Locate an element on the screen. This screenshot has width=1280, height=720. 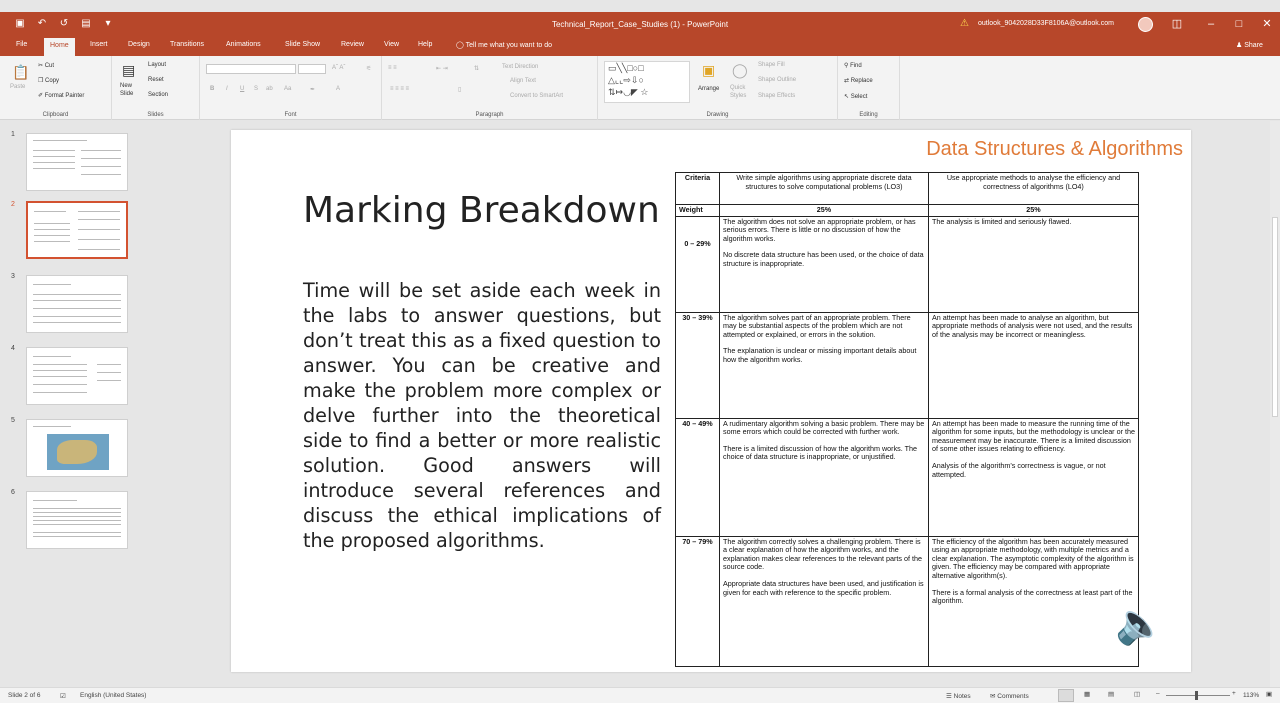
char-spacing-icon: ab is located at coordinates (269, 89).